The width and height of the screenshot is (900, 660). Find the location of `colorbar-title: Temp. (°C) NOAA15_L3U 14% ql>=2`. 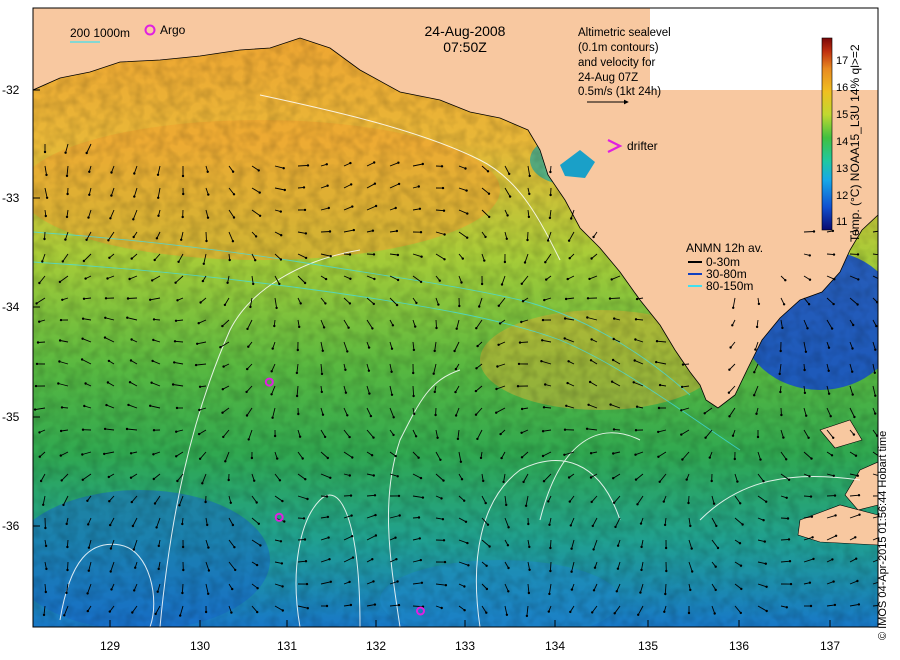

colorbar-title: Temp. (°C) NOAA15_L3U 14% ql>=2 is located at coordinates (855, 143).